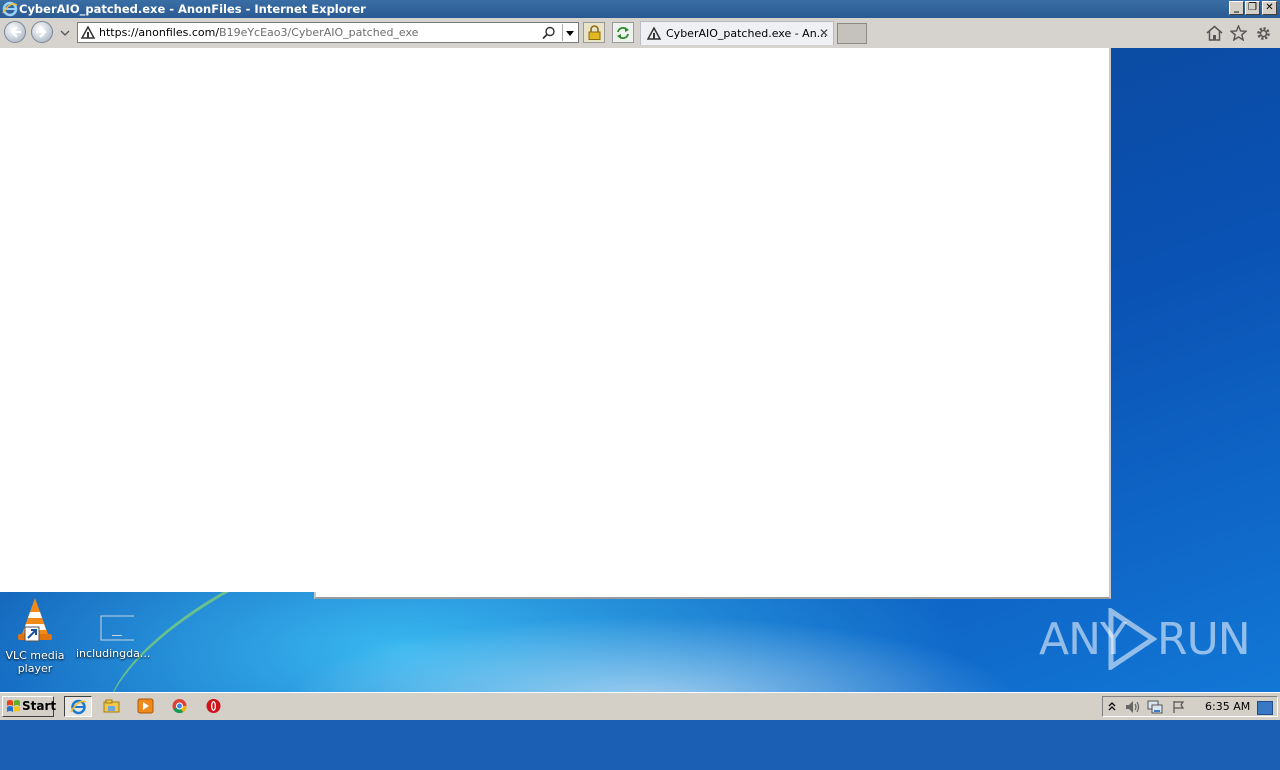 The height and width of the screenshot is (770, 1280). I want to click on url-host: https://anonfiles.com/, so click(159, 32).